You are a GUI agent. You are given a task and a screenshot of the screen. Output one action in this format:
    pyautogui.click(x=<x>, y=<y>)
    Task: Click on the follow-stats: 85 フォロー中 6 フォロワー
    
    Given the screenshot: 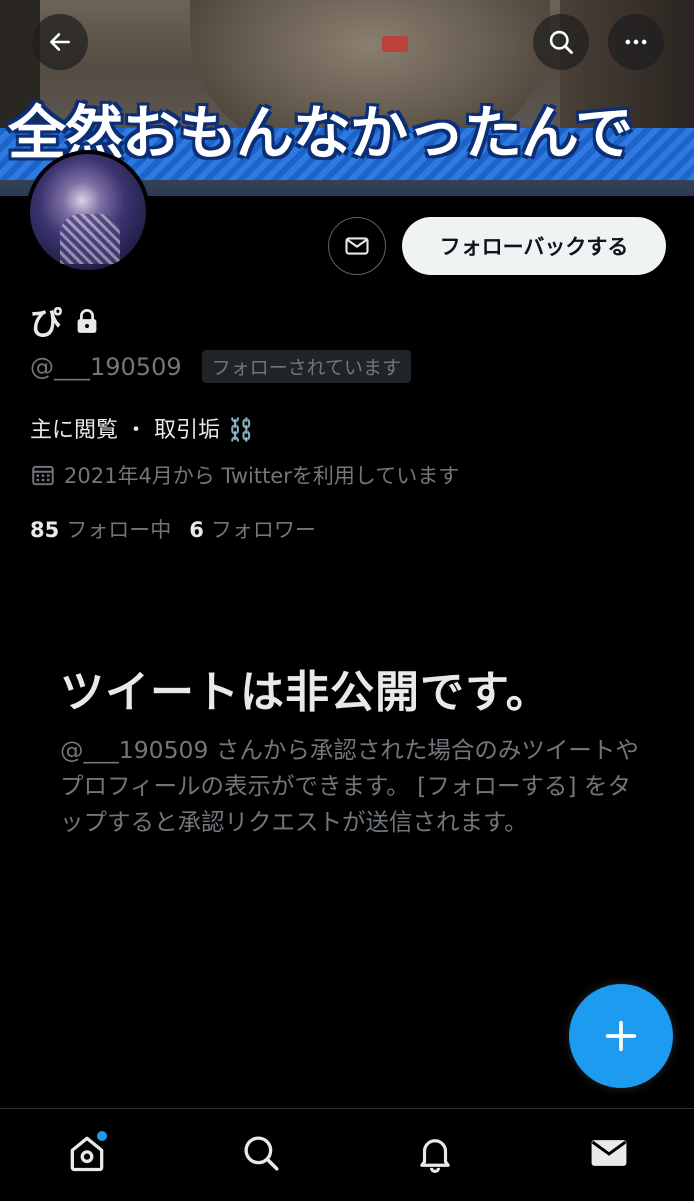 What is the action you would take?
    pyautogui.click(x=173, y=529)
    